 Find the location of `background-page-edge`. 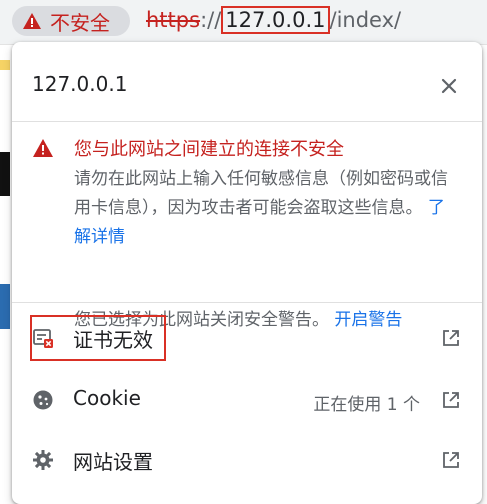

background-page-edge is located at coordinates (6, 274).